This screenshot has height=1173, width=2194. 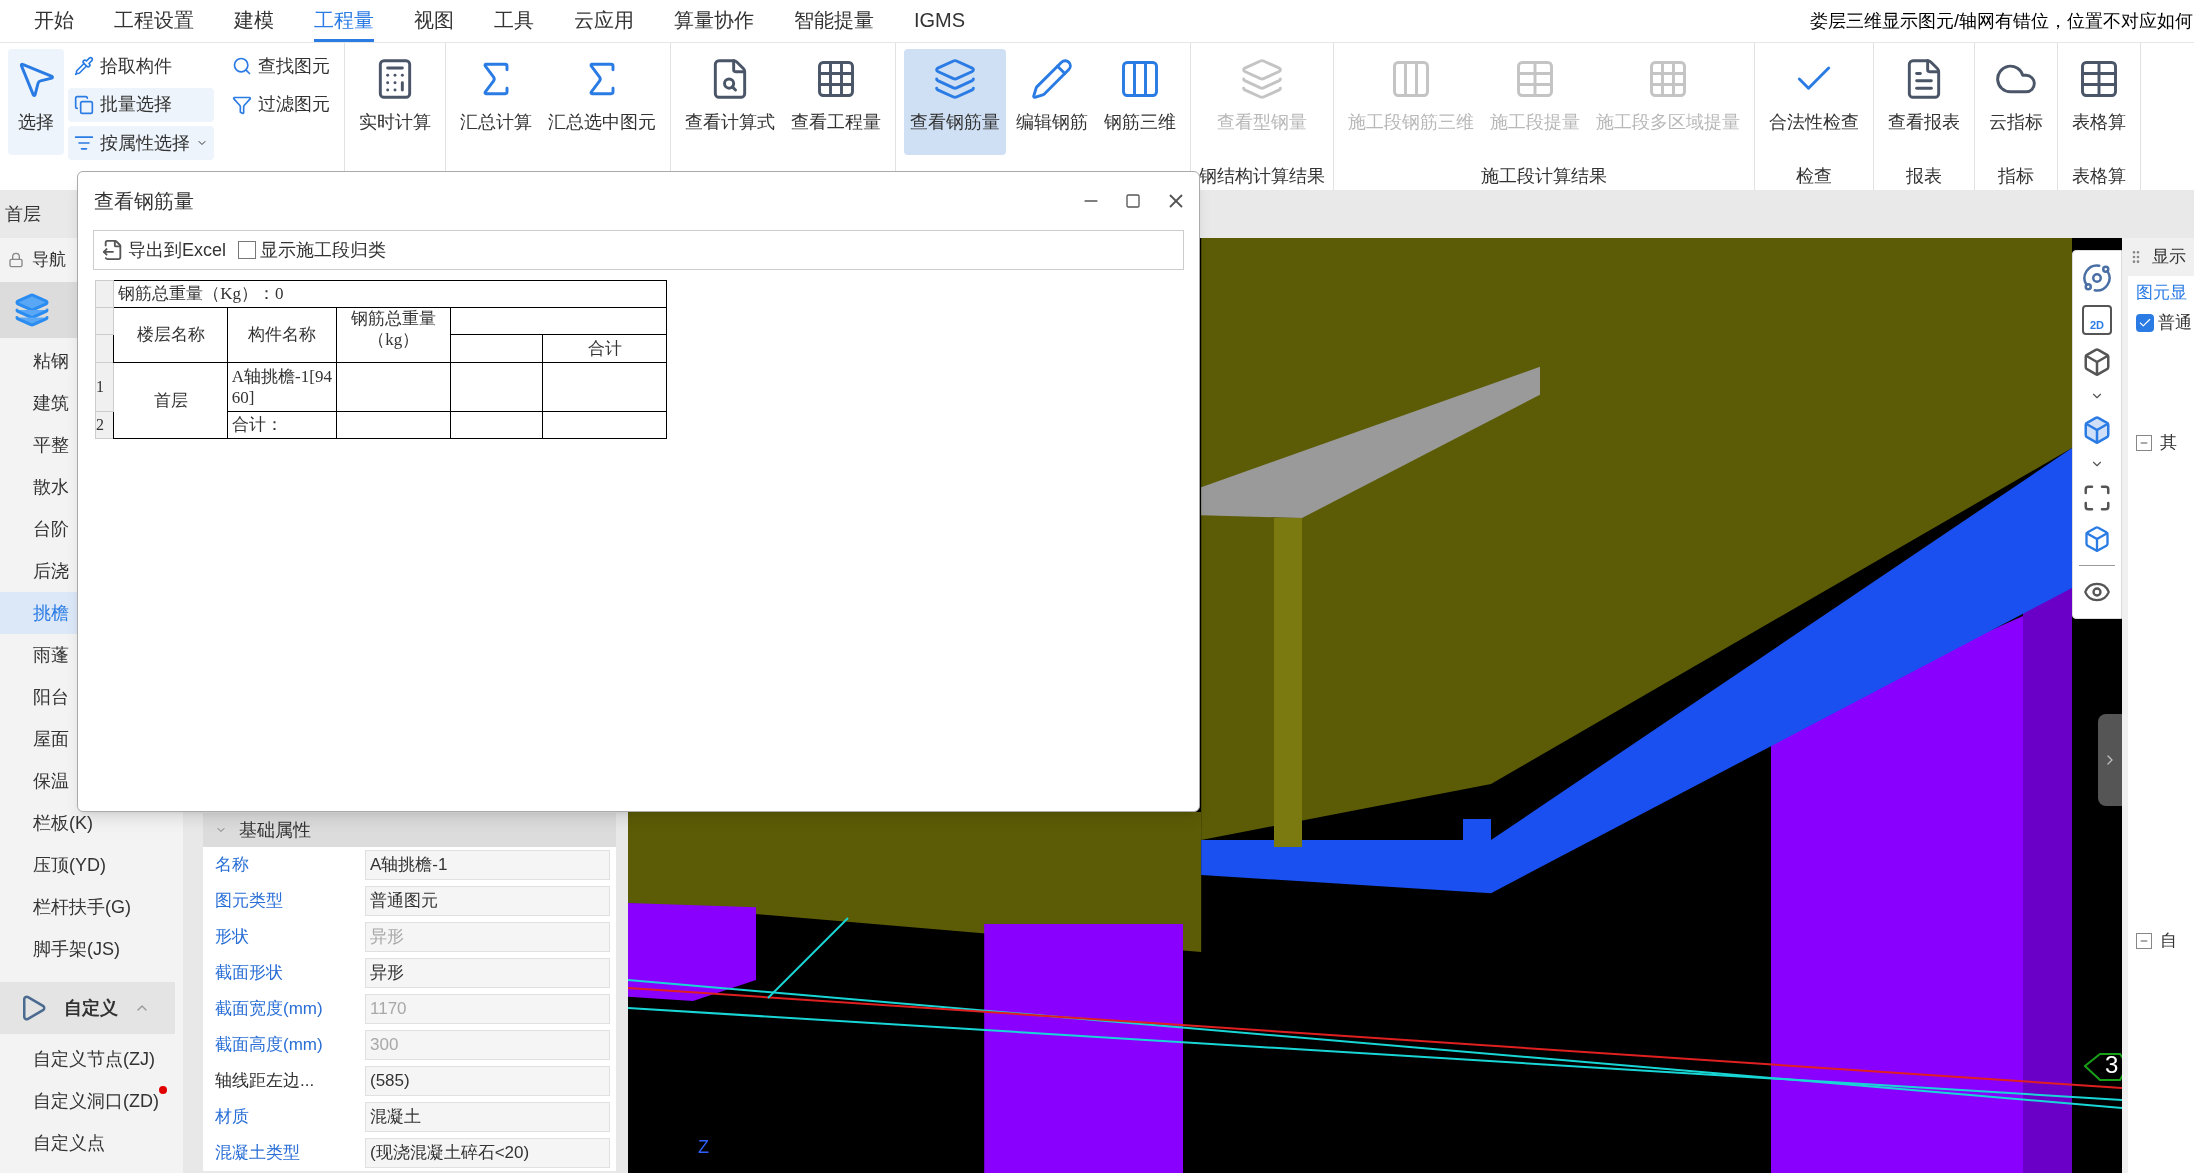 What do you see at coordinates (275, 830) in the screenshot?
I see `section-title: 基础属性` at bounding box center [275, 830].